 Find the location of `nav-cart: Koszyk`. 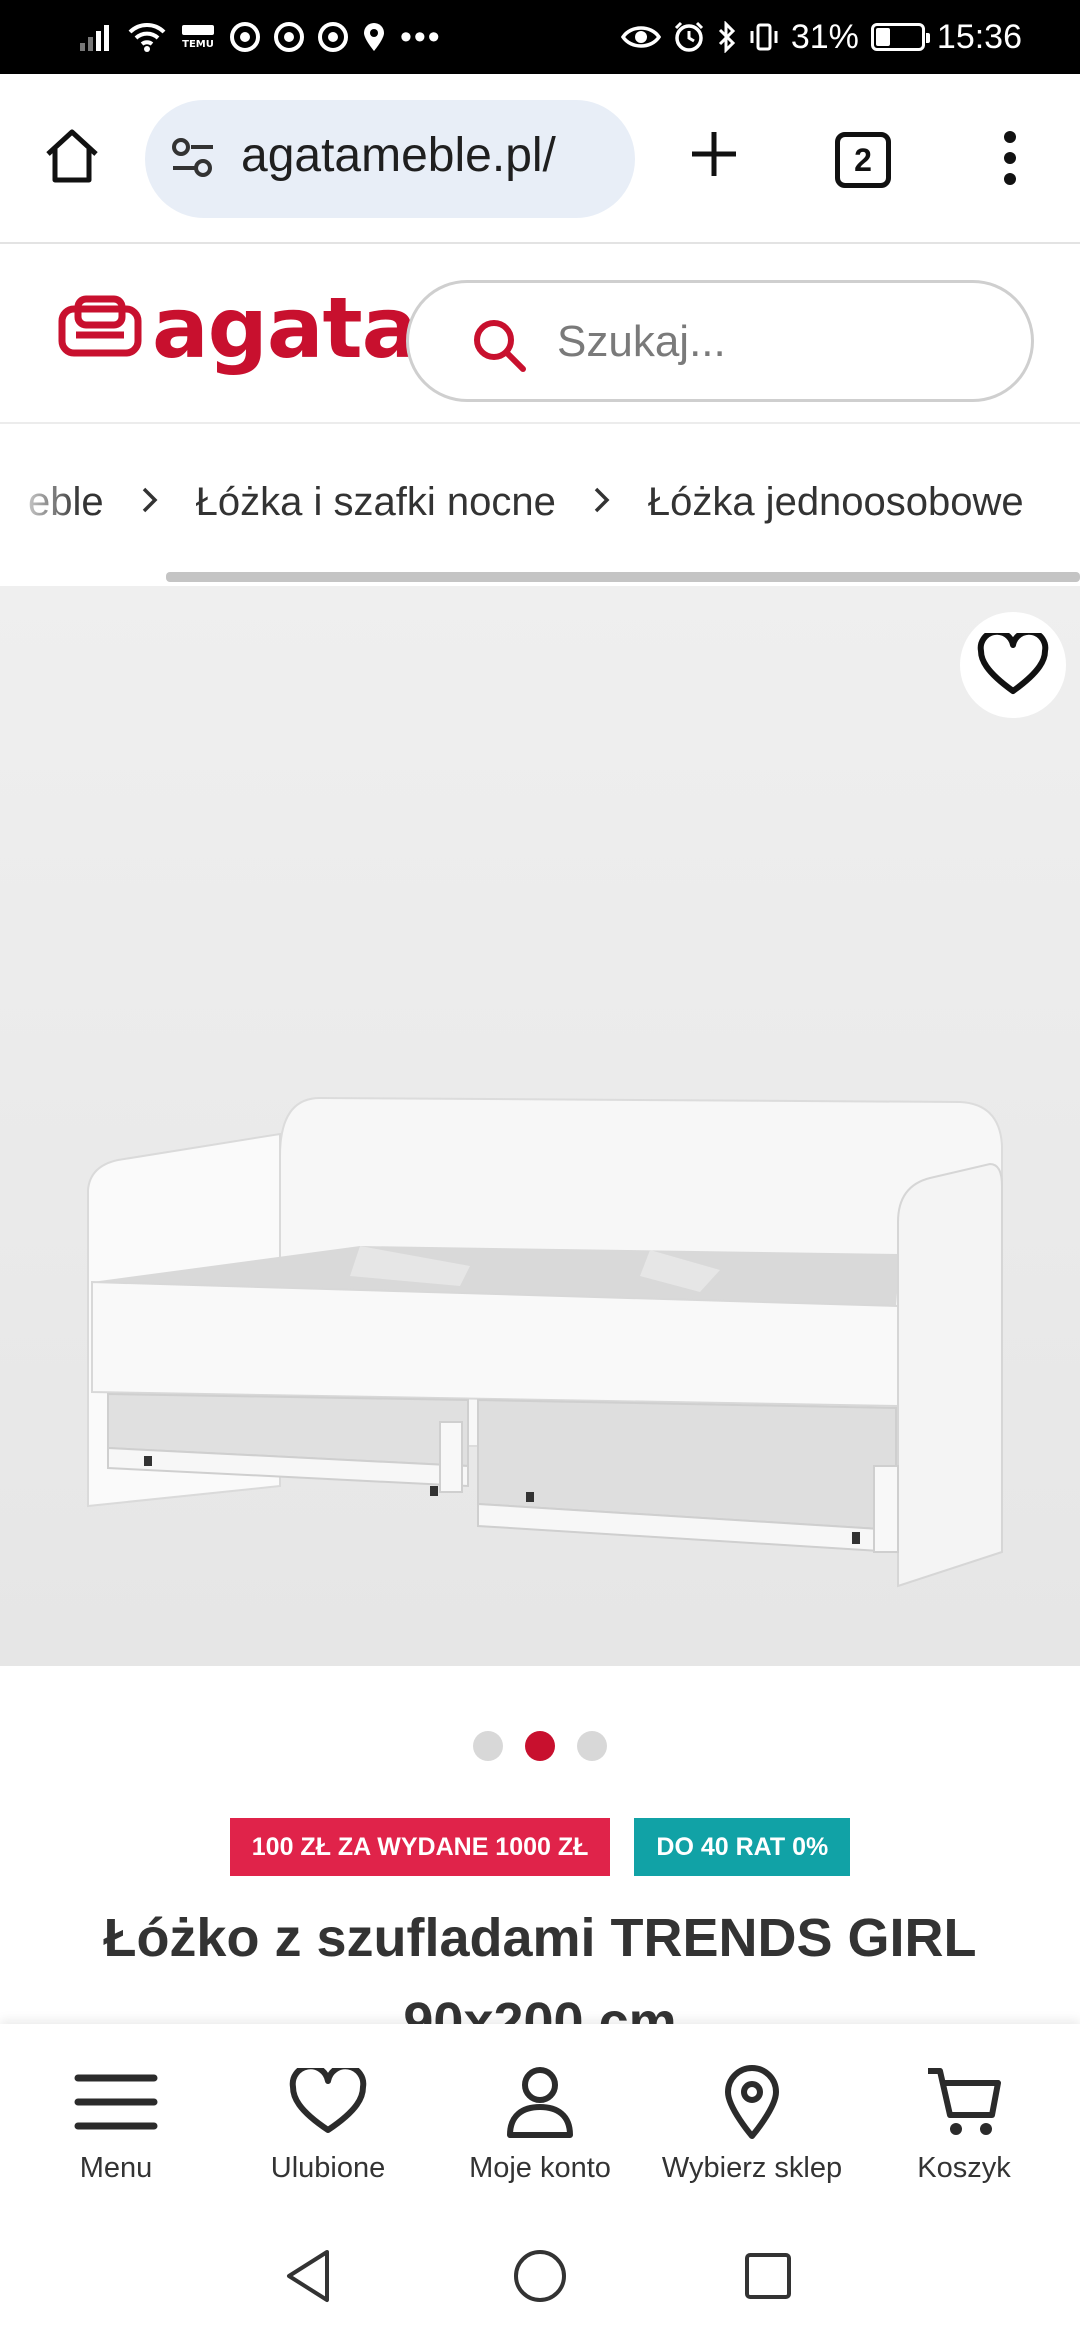

nav-cart: Koszyk is located at coordinates (964, 2119).